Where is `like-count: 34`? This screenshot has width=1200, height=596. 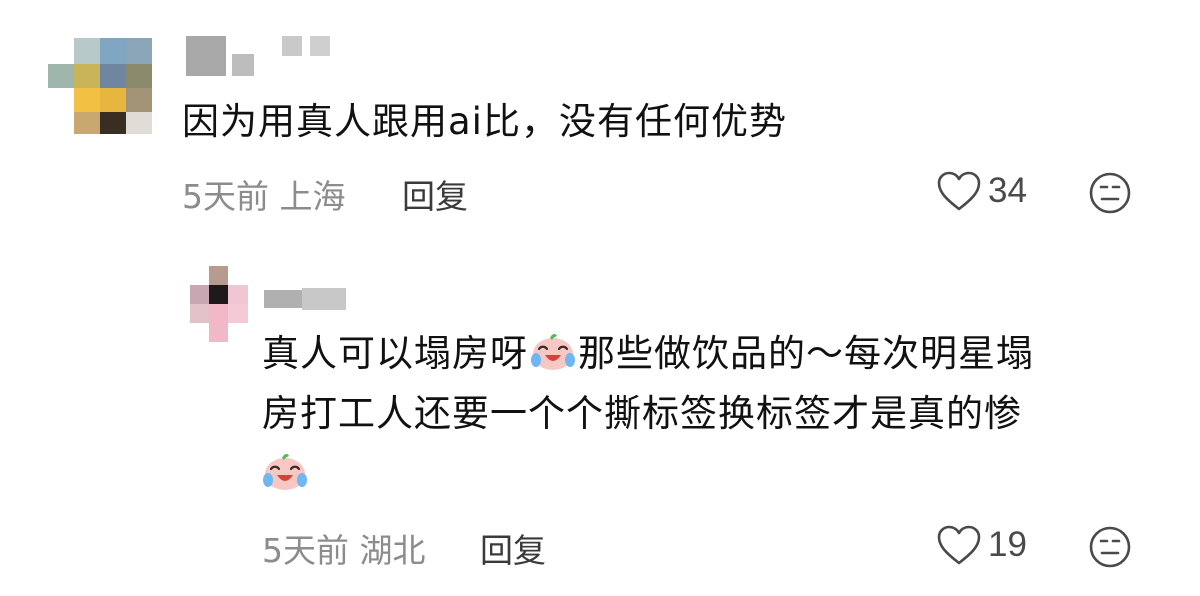 like-count: 34 is located at coordinates (1007, 190).